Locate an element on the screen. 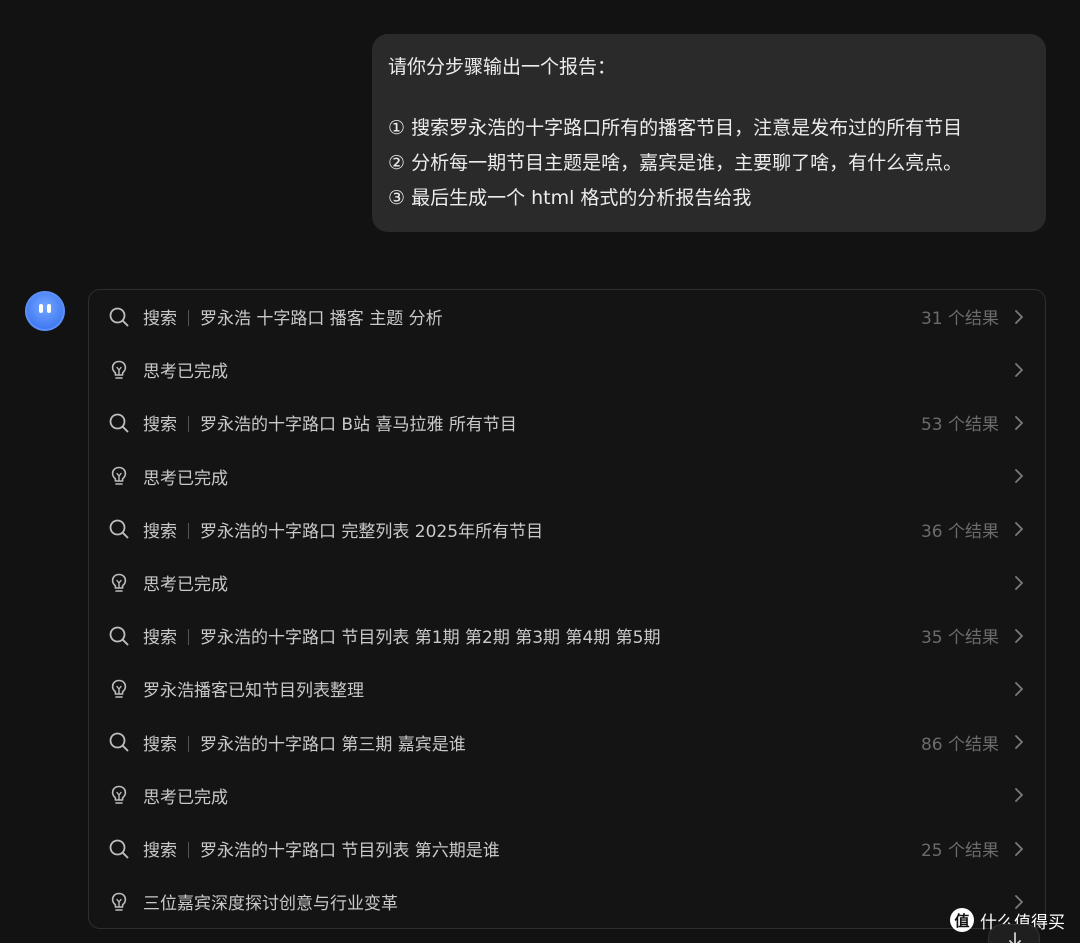  scroll-down-button is located at coordinates (1014, 933).